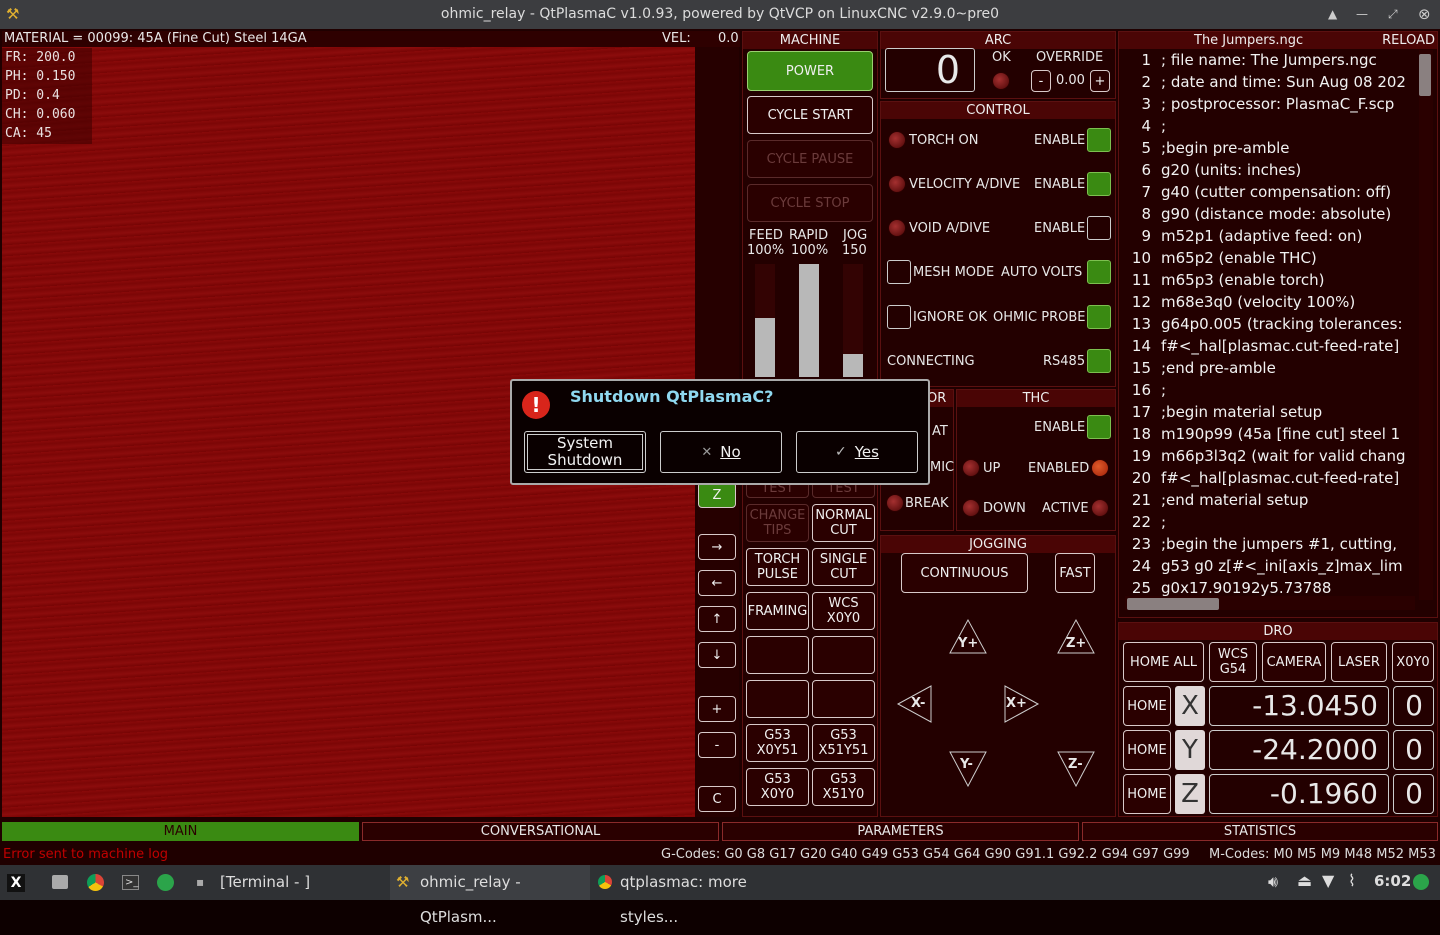  I want to click on gcode-line: 3 ; postprocessor: PlasmaC_F.scp, so click(1256, 104).